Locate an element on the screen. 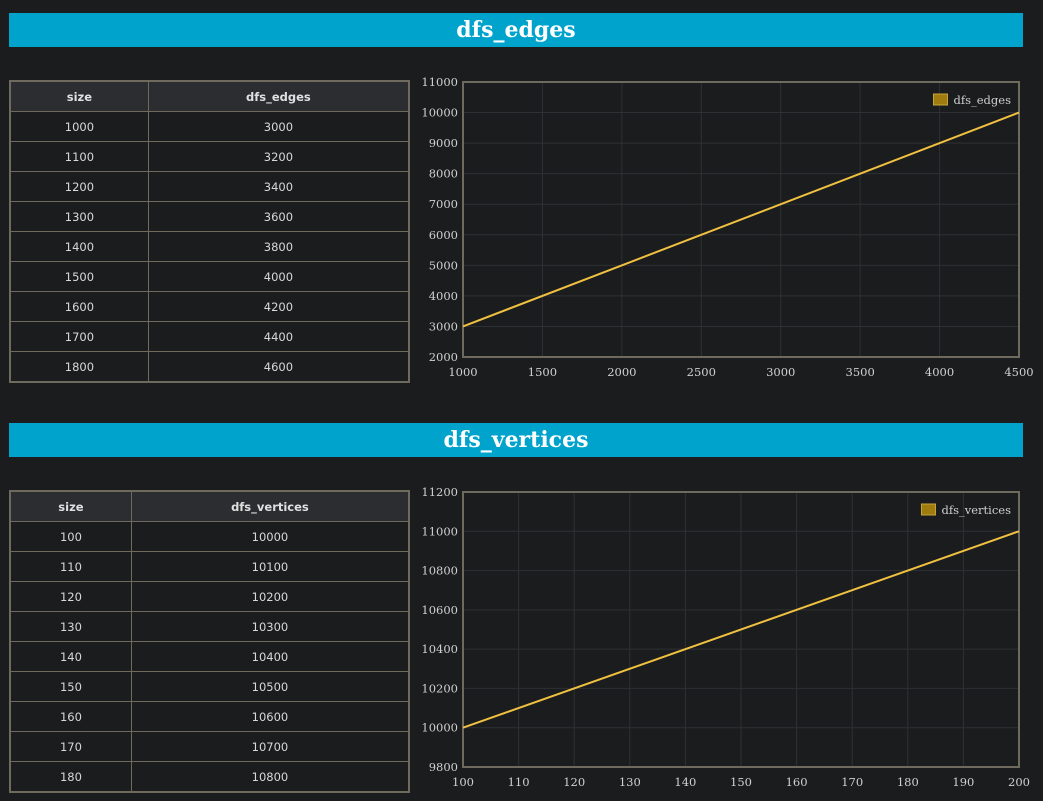 This screenshot has height=801, width=1043. x-tick-label: 1000 is located at coordinates (462, 372).